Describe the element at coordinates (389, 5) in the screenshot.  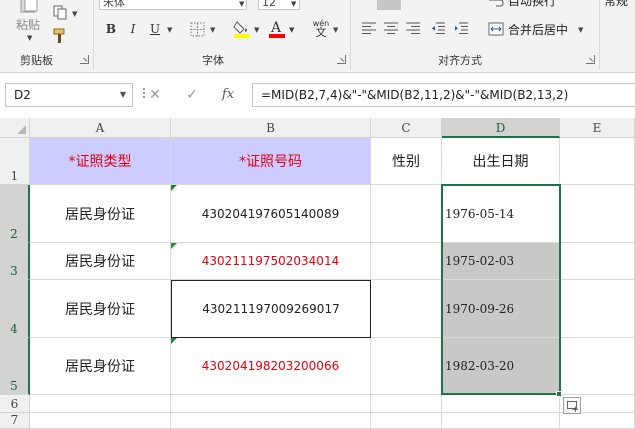
I see `top-align-button-highlight` at that location.